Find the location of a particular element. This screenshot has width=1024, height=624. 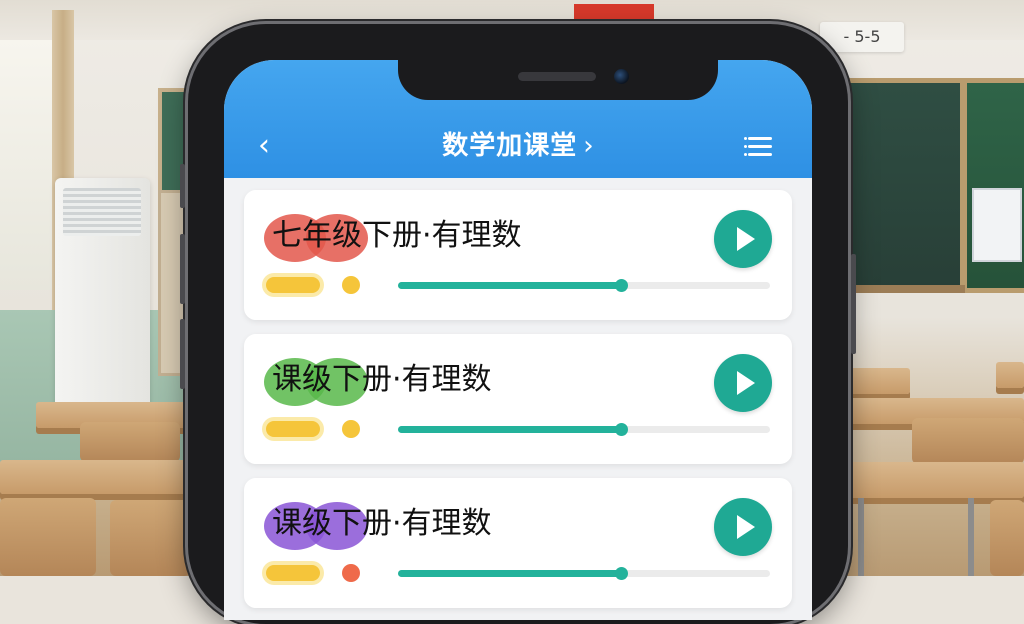

title-dropdown: 数学加课堂 › is located at coordinates (518, 146).